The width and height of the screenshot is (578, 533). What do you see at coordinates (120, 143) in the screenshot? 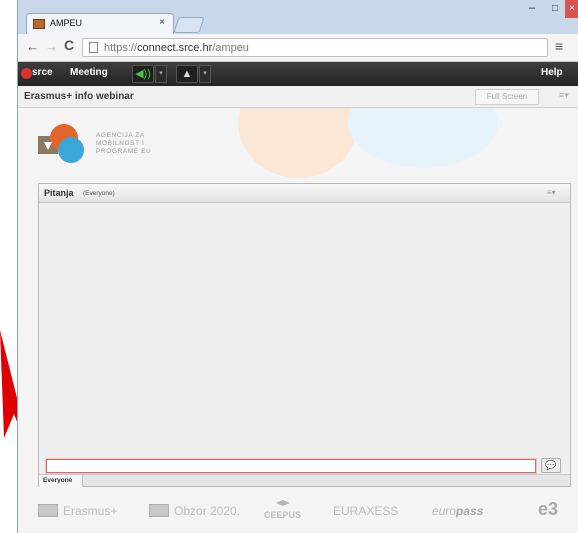
I see `agency-line: MOBILNOST I` at bounding box center [120, 143].